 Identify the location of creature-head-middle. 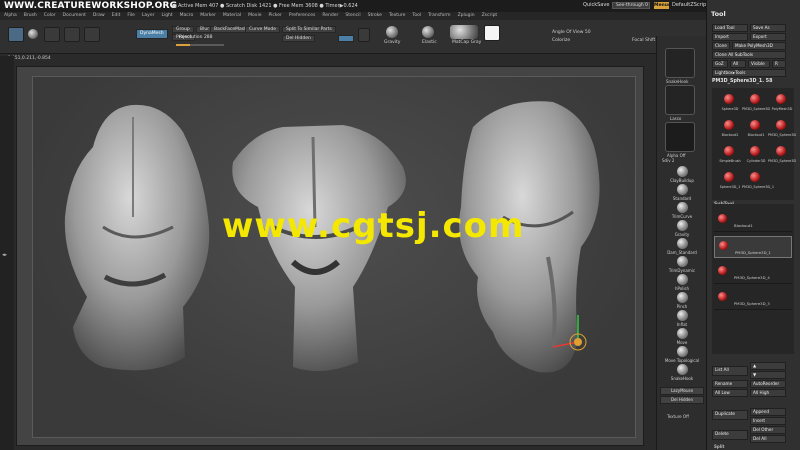
(319, 248).